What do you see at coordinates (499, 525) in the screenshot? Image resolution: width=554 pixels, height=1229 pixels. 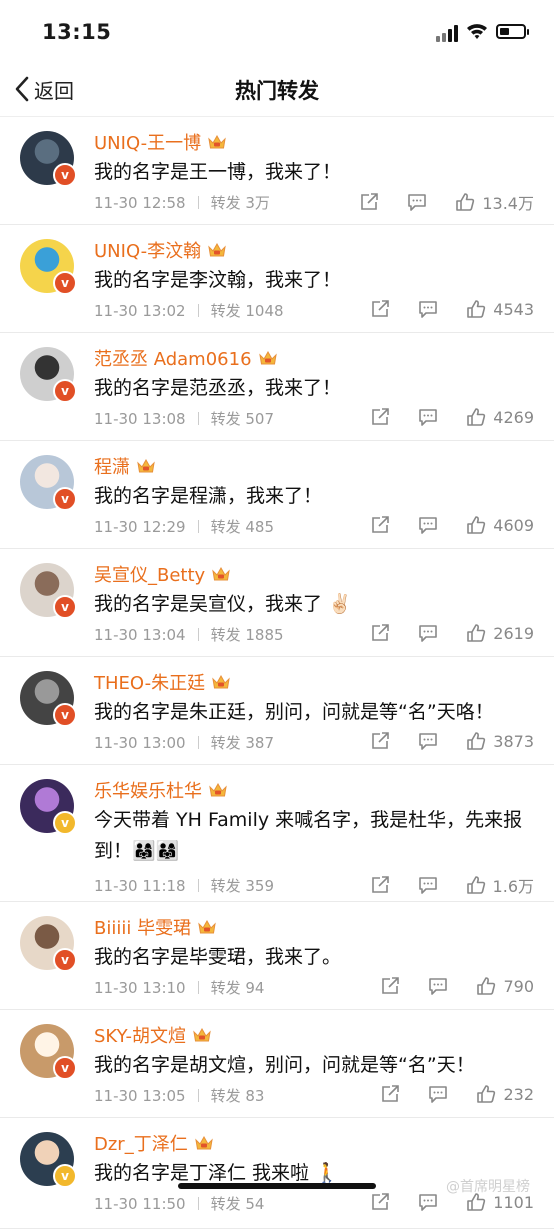 I see `like-button: 4609` at bounding box center [499, 525].